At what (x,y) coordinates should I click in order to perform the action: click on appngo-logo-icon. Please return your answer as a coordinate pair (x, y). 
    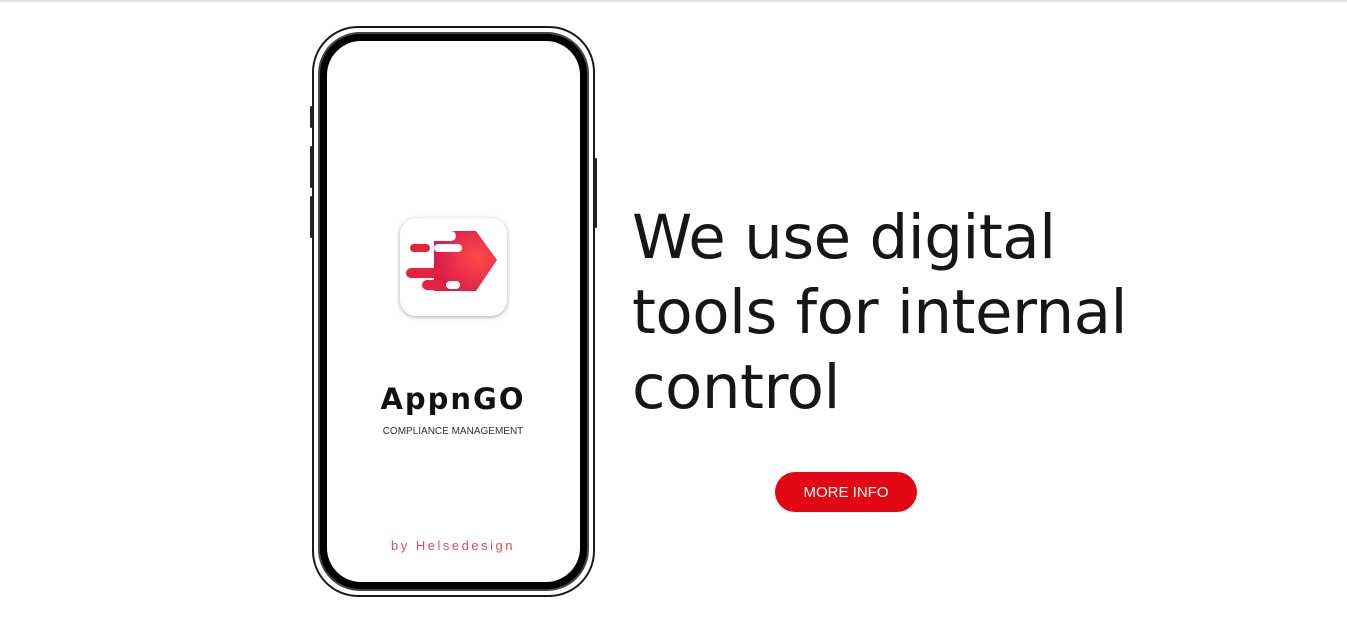
    Looking at the image, I should click on (453, 267).